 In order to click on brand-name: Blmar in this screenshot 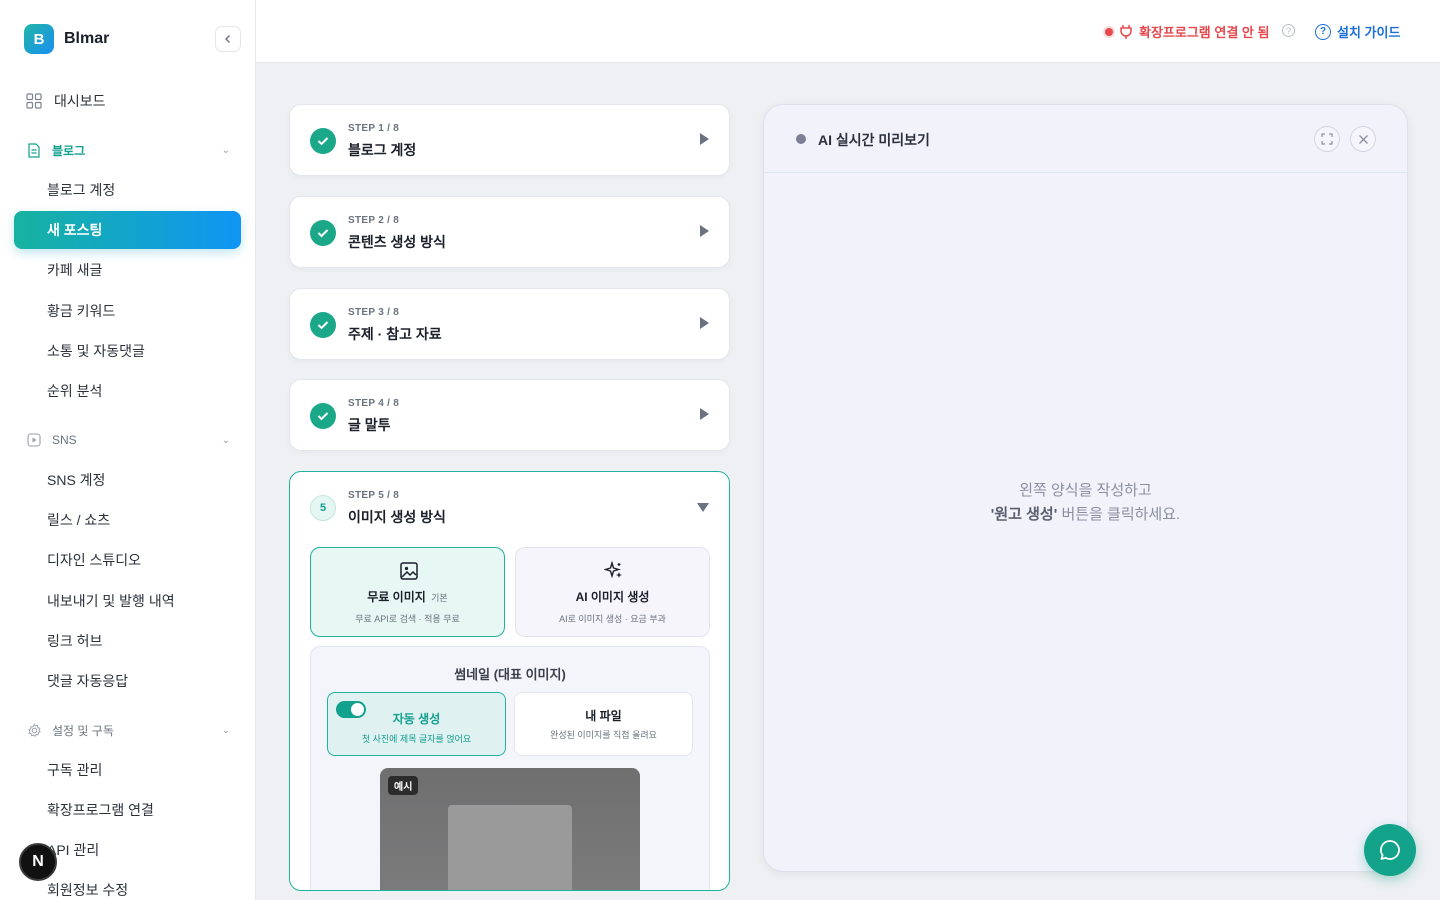, I will do `click(87, 38)`.